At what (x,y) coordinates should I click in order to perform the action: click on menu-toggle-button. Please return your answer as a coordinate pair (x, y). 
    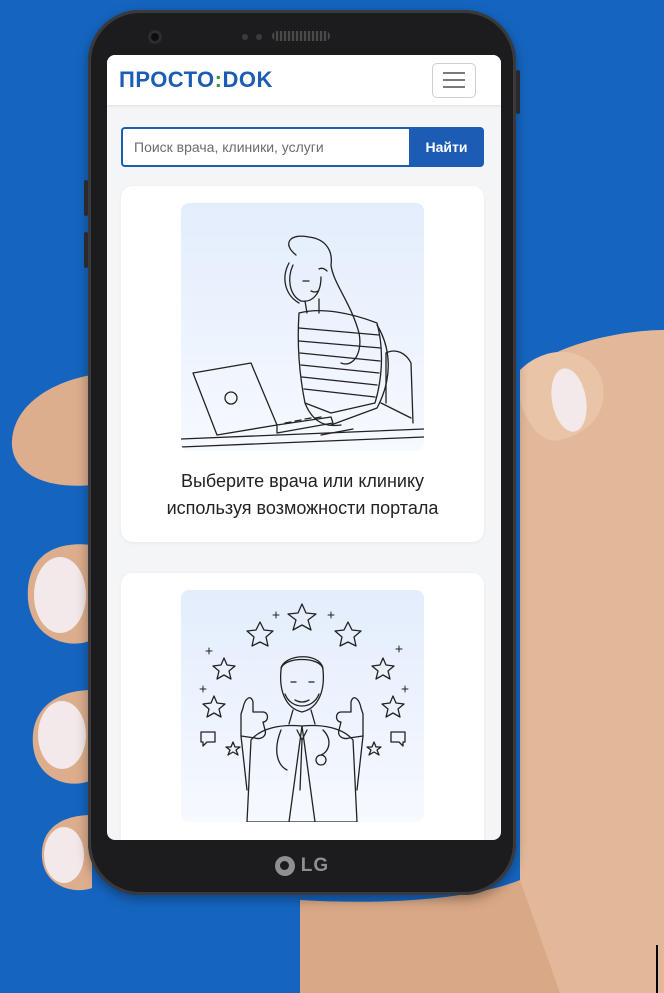
    Looking at the image, I should click on (454, 80).